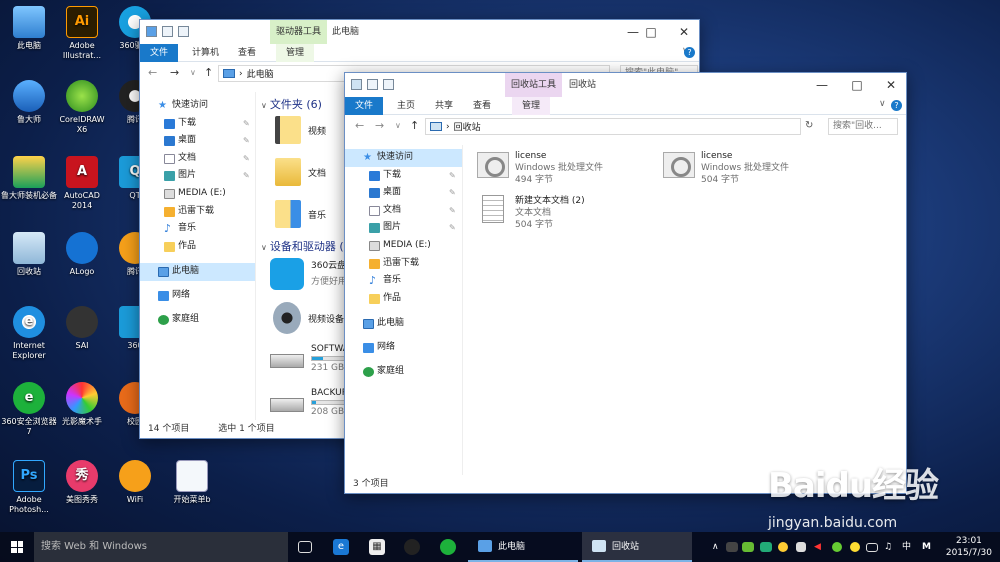  What do you see at coordinates (17, 547) in the screenshot?
I see `start-button` at bounding box center [17, 547].